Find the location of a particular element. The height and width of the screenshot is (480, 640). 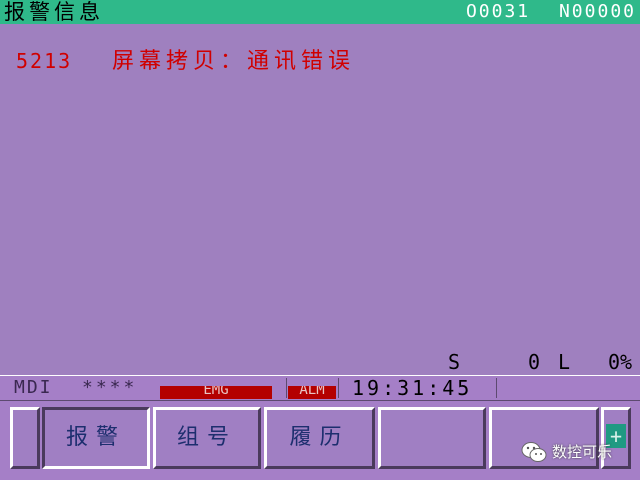

status-bar: MDI **** EMG ALM 19:31:45 is located at coordinates (320, 388).